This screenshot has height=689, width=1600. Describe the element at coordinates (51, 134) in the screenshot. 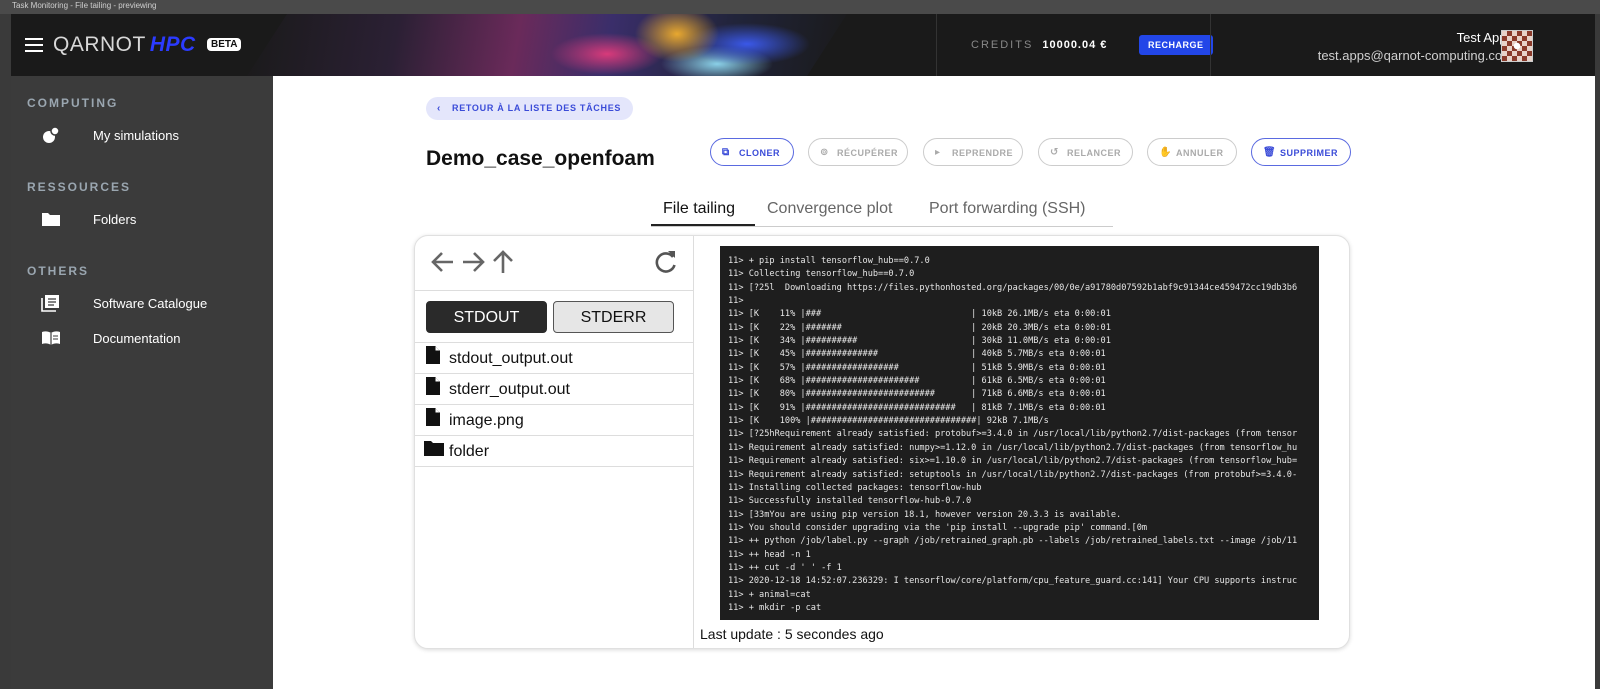

I see `simulations-icon` at that location.